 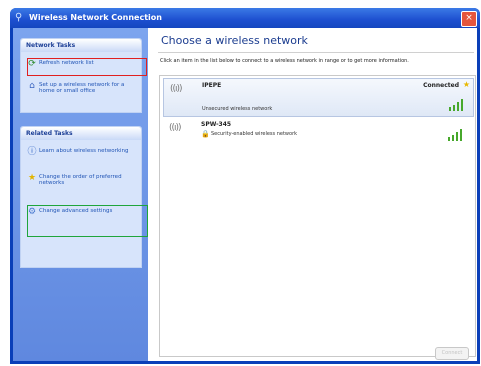 I want to click on close-button: ×, so click(x=469, y=19).